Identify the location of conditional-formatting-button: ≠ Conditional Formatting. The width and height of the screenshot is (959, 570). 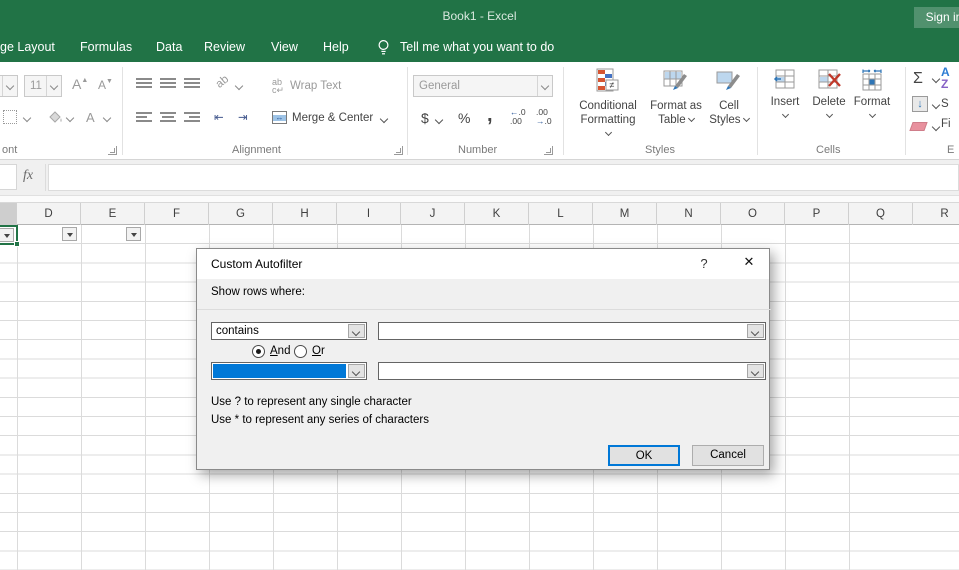
(608, 104).